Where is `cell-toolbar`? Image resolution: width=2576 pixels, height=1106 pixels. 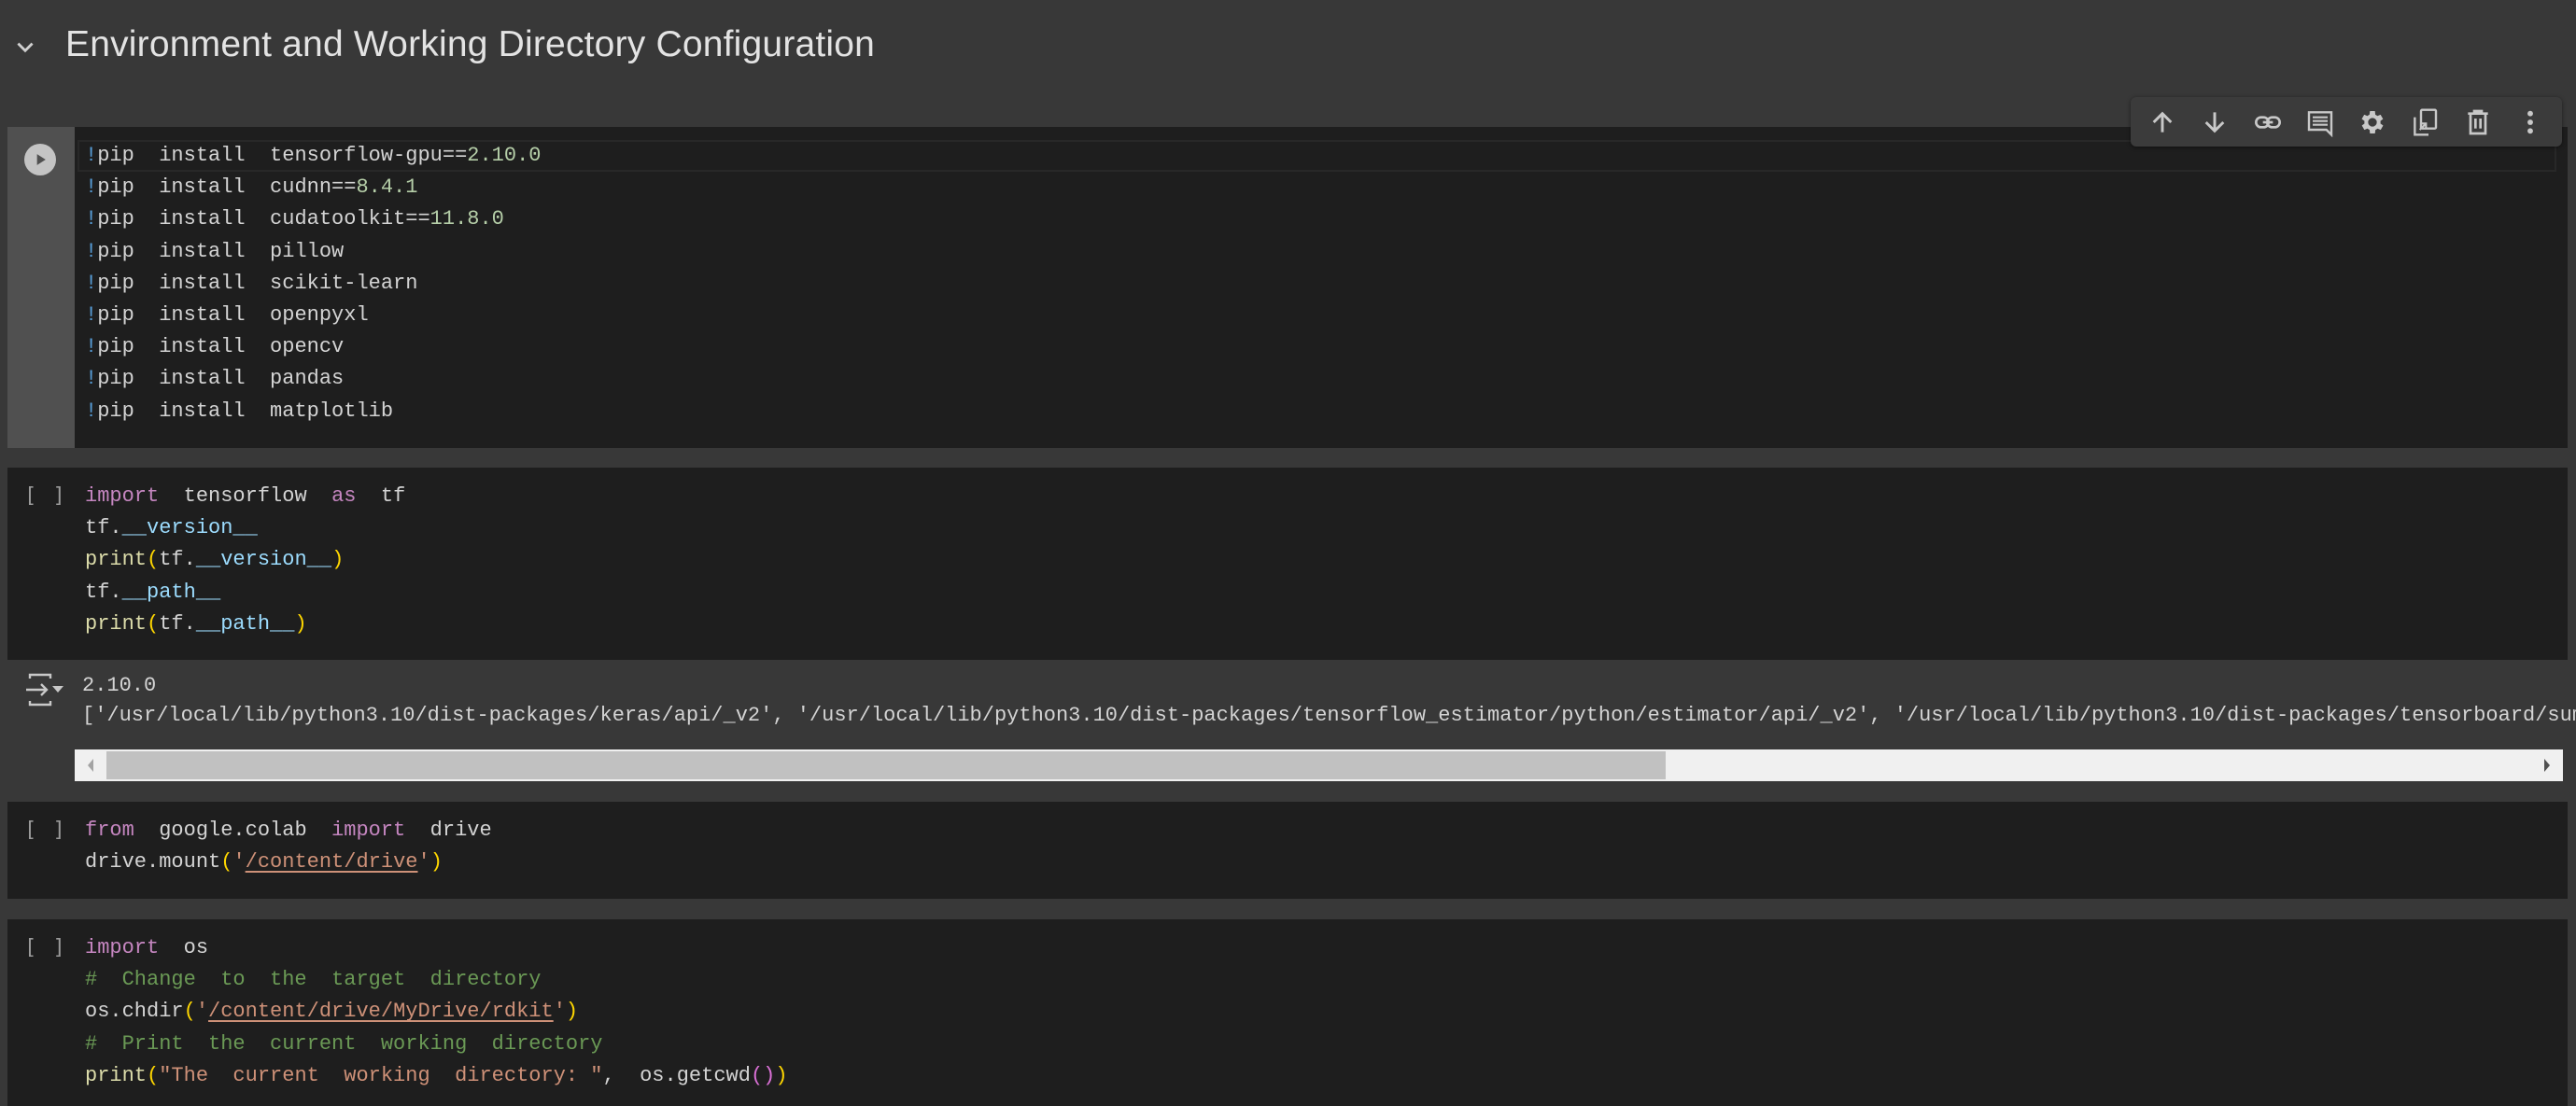 cell-toolbar is located at coordinates (2347, 122).